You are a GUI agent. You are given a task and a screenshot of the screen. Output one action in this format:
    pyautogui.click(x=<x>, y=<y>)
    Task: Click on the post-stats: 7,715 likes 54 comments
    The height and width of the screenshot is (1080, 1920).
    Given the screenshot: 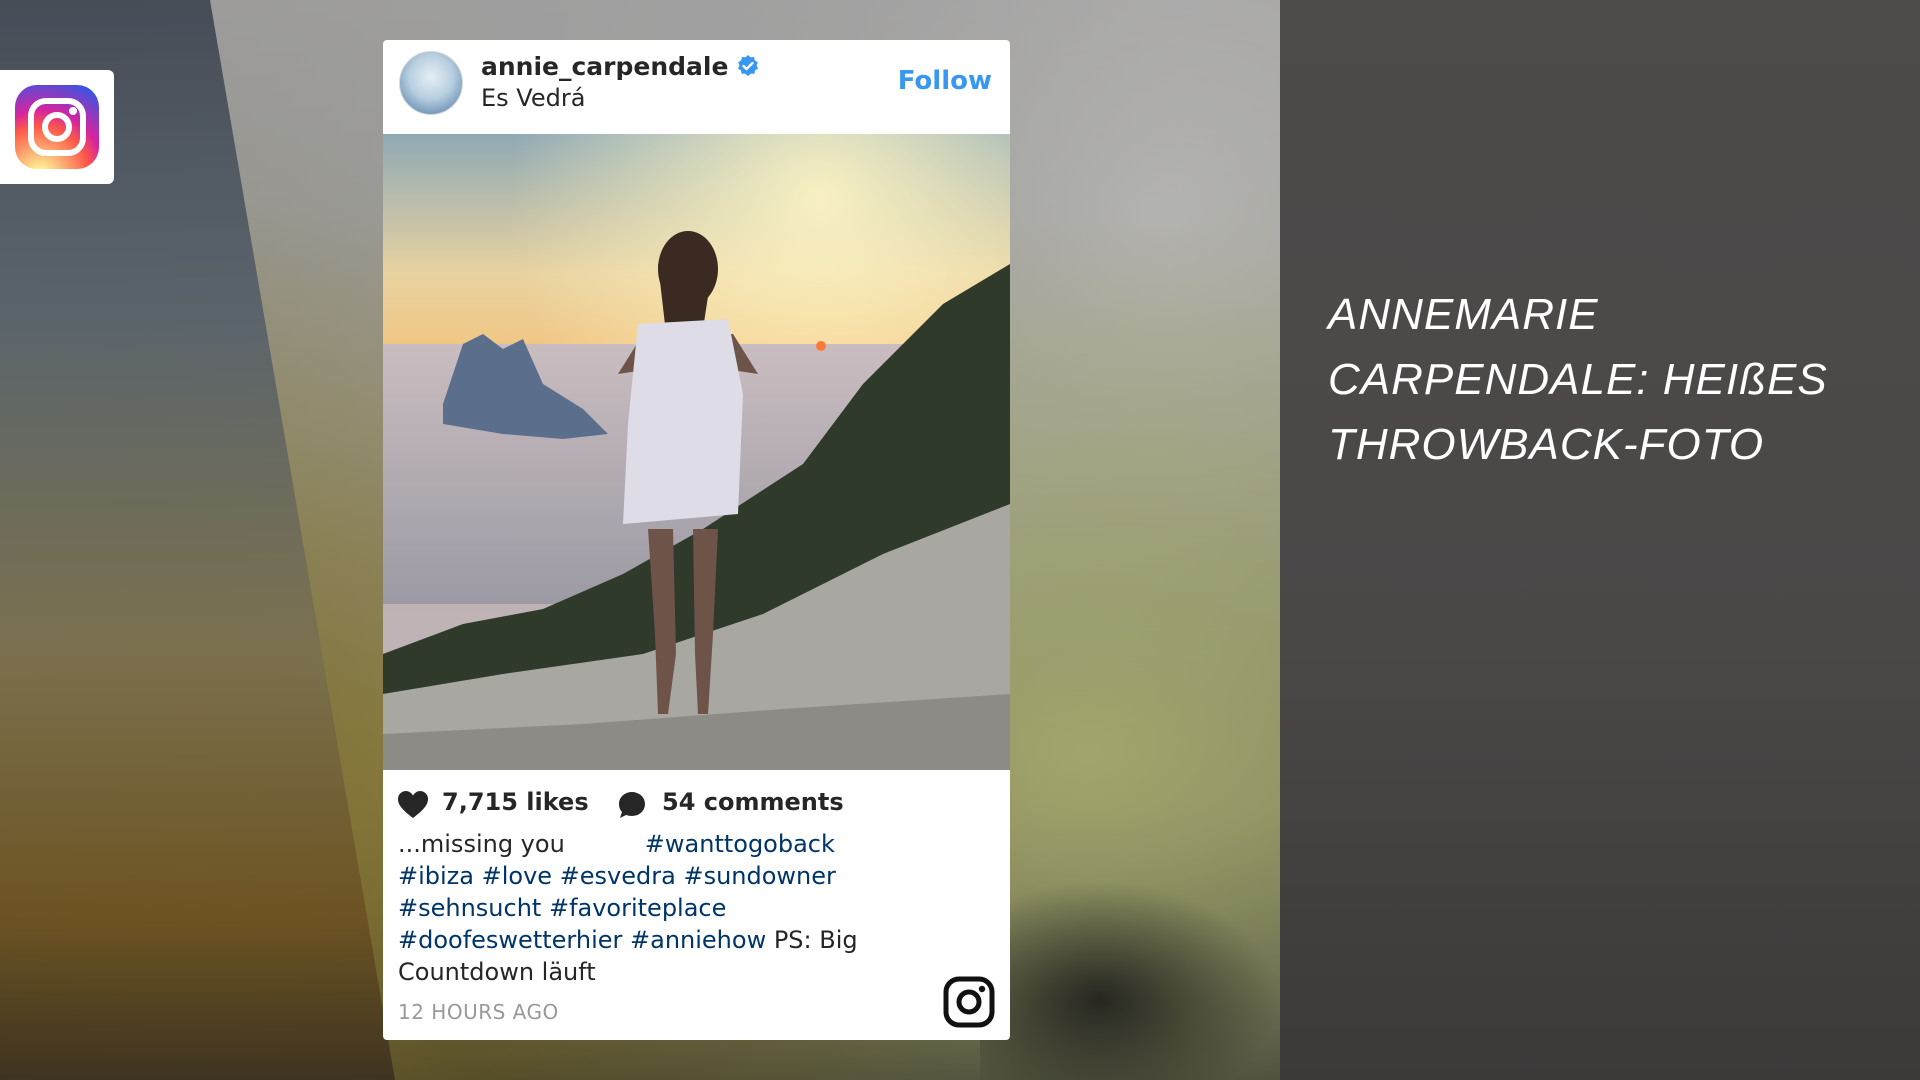 What is the action you would take?
    pyautogui.click(x=698, y=806)
    